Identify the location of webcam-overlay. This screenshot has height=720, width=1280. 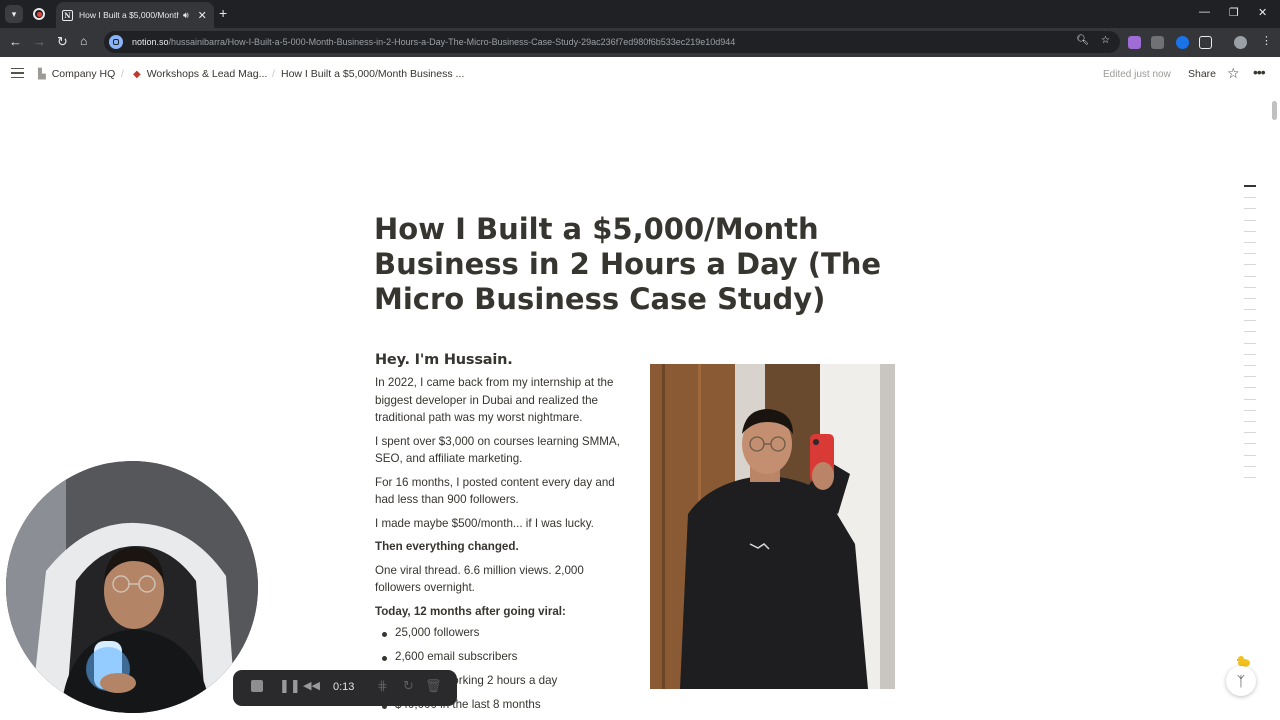
(132, 587).